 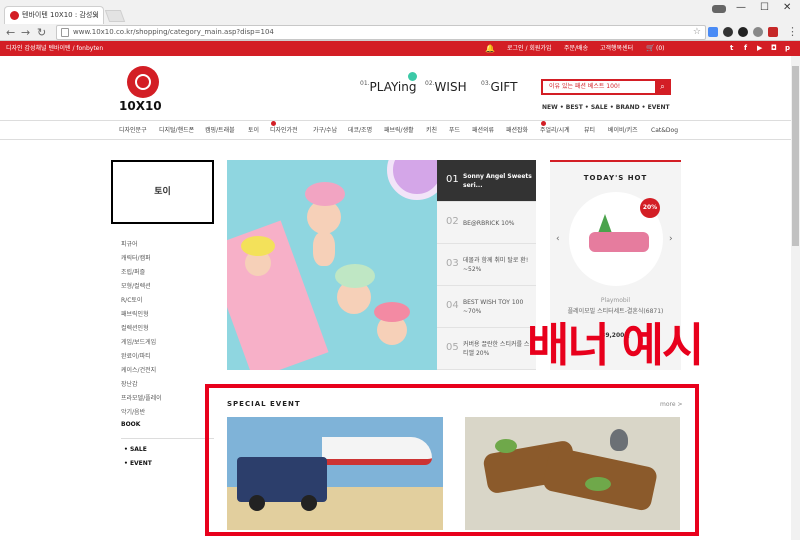 What do you see at coordinates (795, 156) in the screenshot?
I see `scrollbar-thumb` at bounding box center [795, 156].